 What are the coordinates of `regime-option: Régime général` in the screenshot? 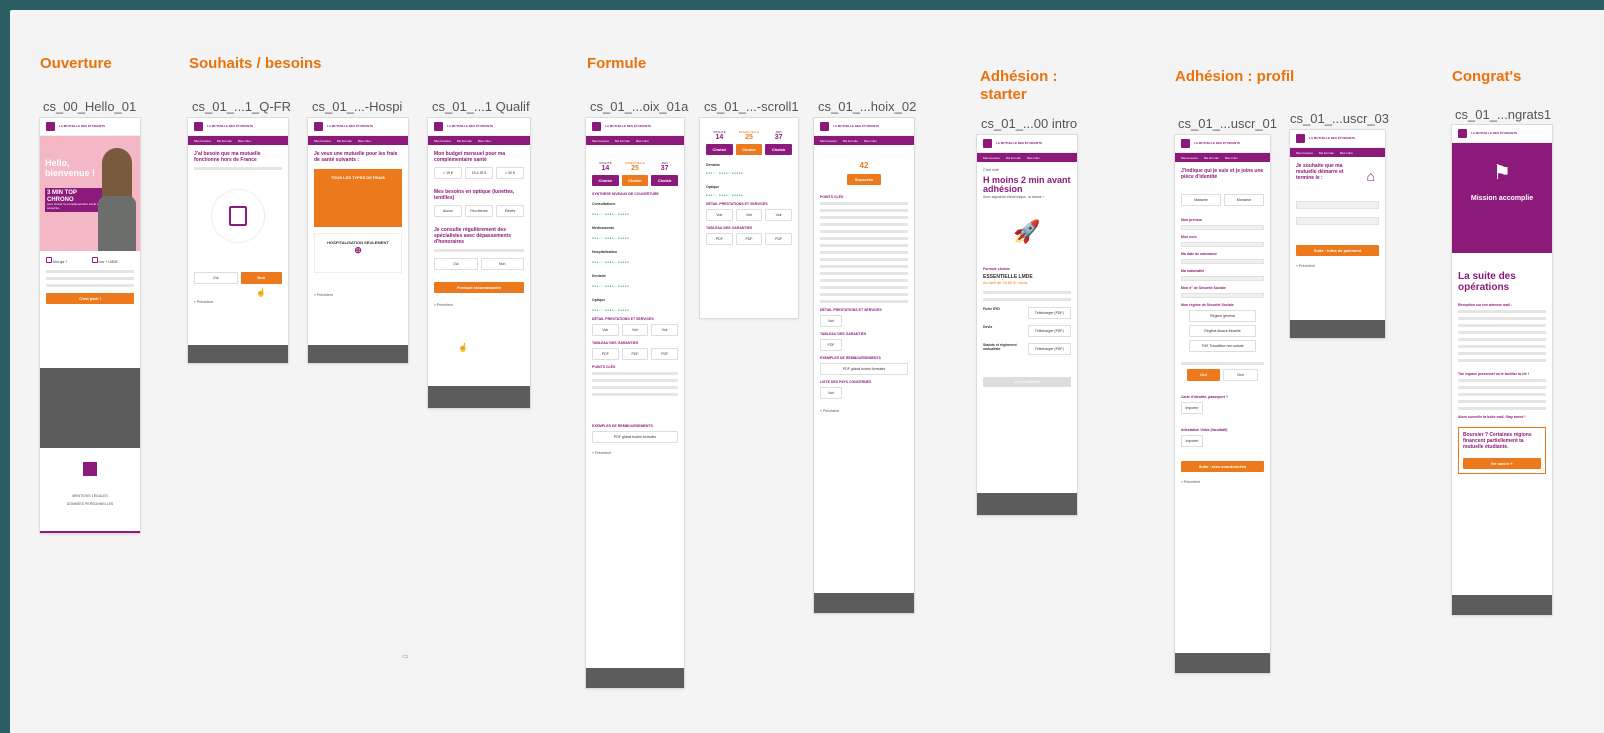 It's located at (1222, 316).